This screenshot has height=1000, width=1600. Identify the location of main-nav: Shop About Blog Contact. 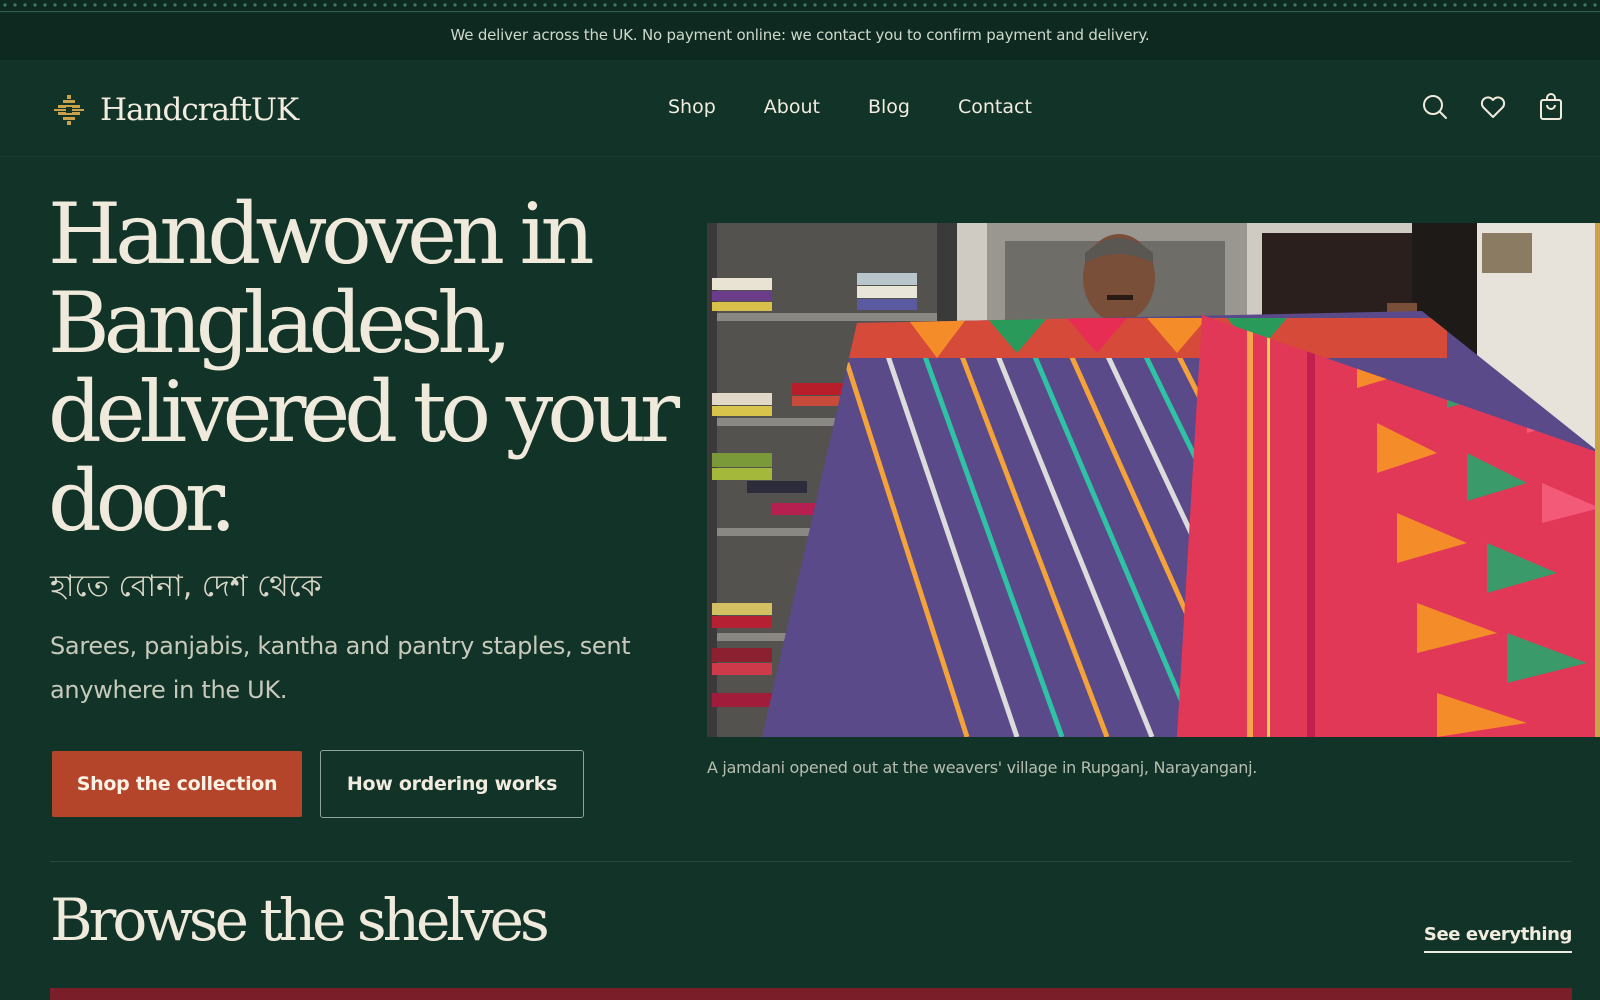
(874, 107).